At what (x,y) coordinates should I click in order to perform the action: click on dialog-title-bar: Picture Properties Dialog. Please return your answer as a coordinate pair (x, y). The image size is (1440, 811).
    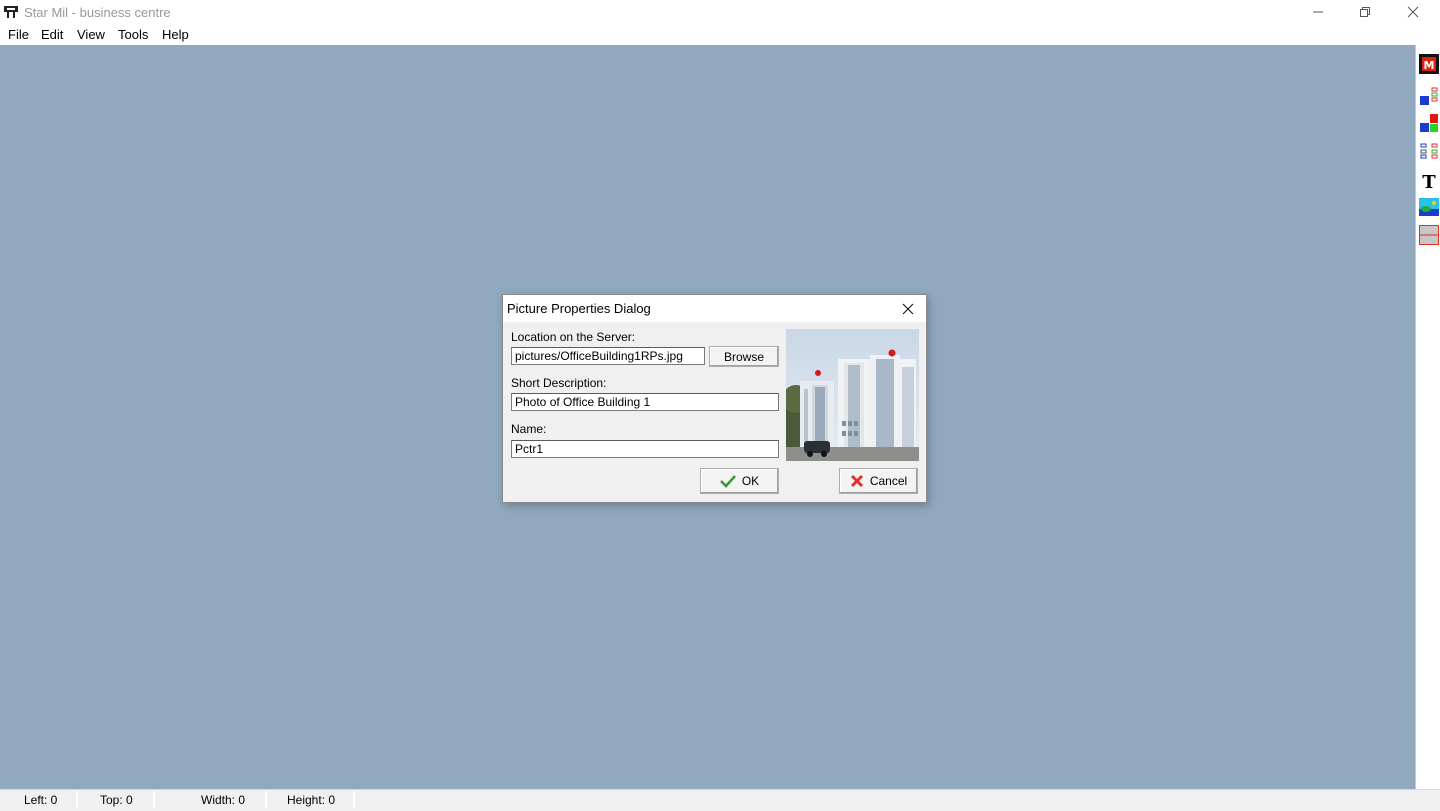
    Looking at the image, I should click on (714, 308).